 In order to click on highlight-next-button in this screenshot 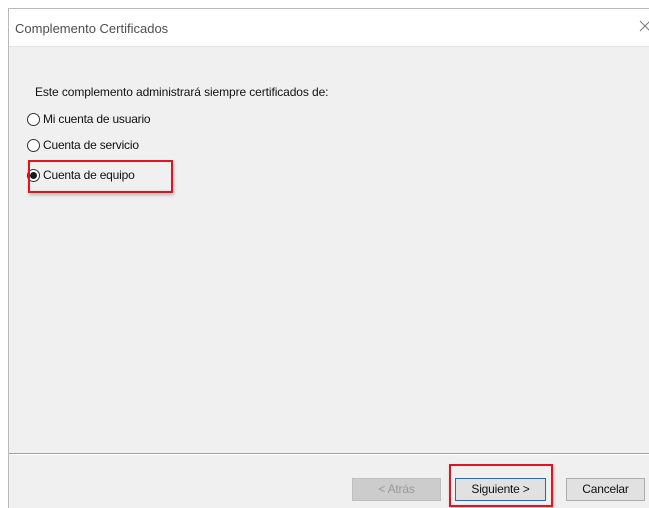, I will do `click(501, 485)`.